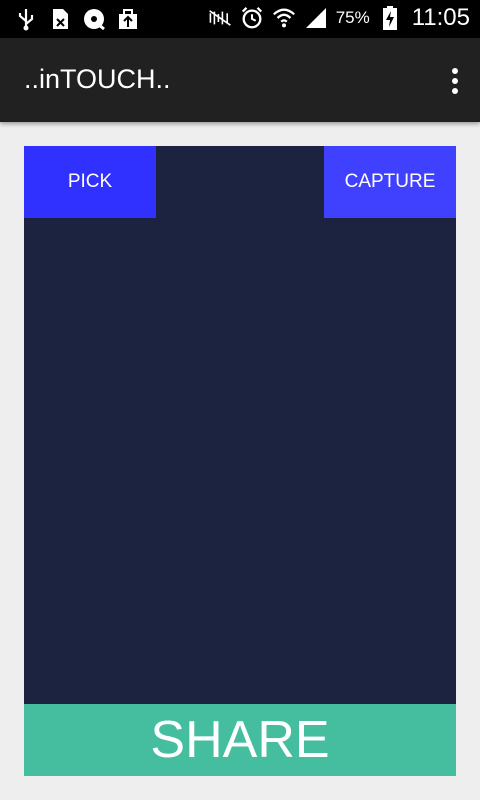 The width and height of the screenshot is (480, 800). What do you see at coordinates (240, 80) in the screenshot?
I see `app-bar: ..inTOUCH..` at bounding box center [240, 80].